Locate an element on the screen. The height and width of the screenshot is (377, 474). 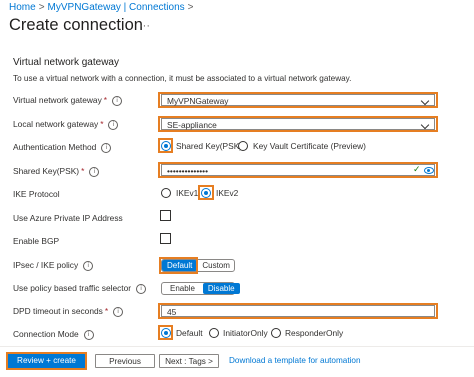
private-ip-label-text: Use Azure Private IP Address is located at coordinates (68, 218).